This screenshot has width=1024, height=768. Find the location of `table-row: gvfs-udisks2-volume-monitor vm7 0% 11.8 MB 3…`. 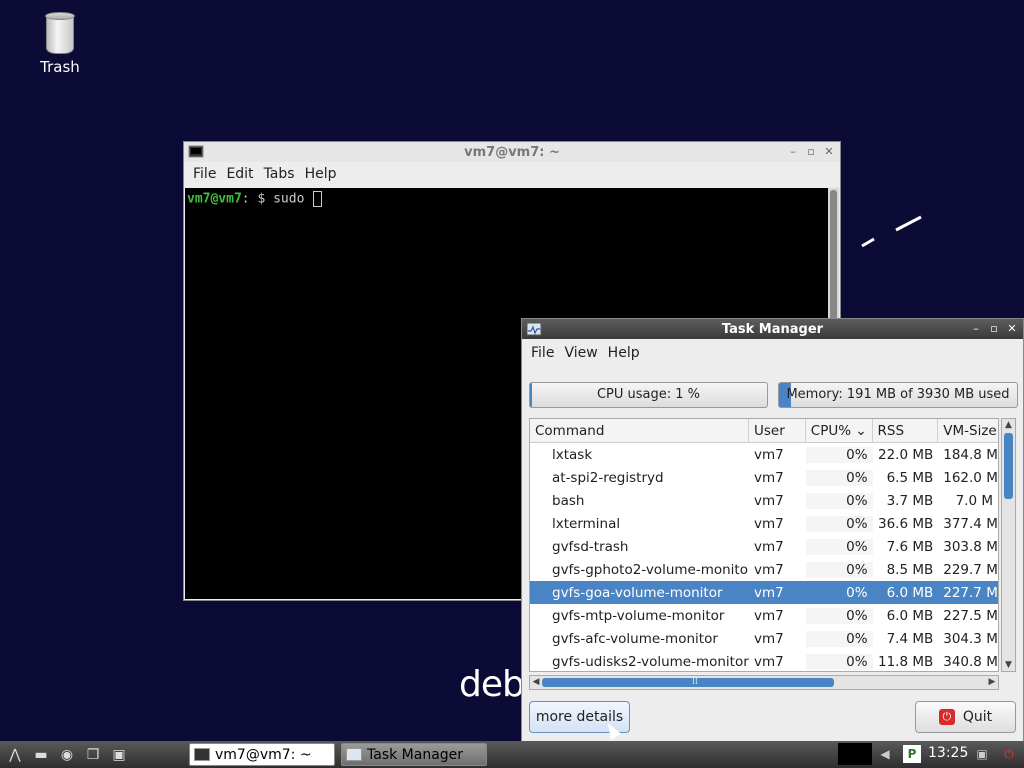

table-row: gvfs-udisks2-volume-monitor vm7 0% 11.8 MB 3… is located at coordinates (764, 660).